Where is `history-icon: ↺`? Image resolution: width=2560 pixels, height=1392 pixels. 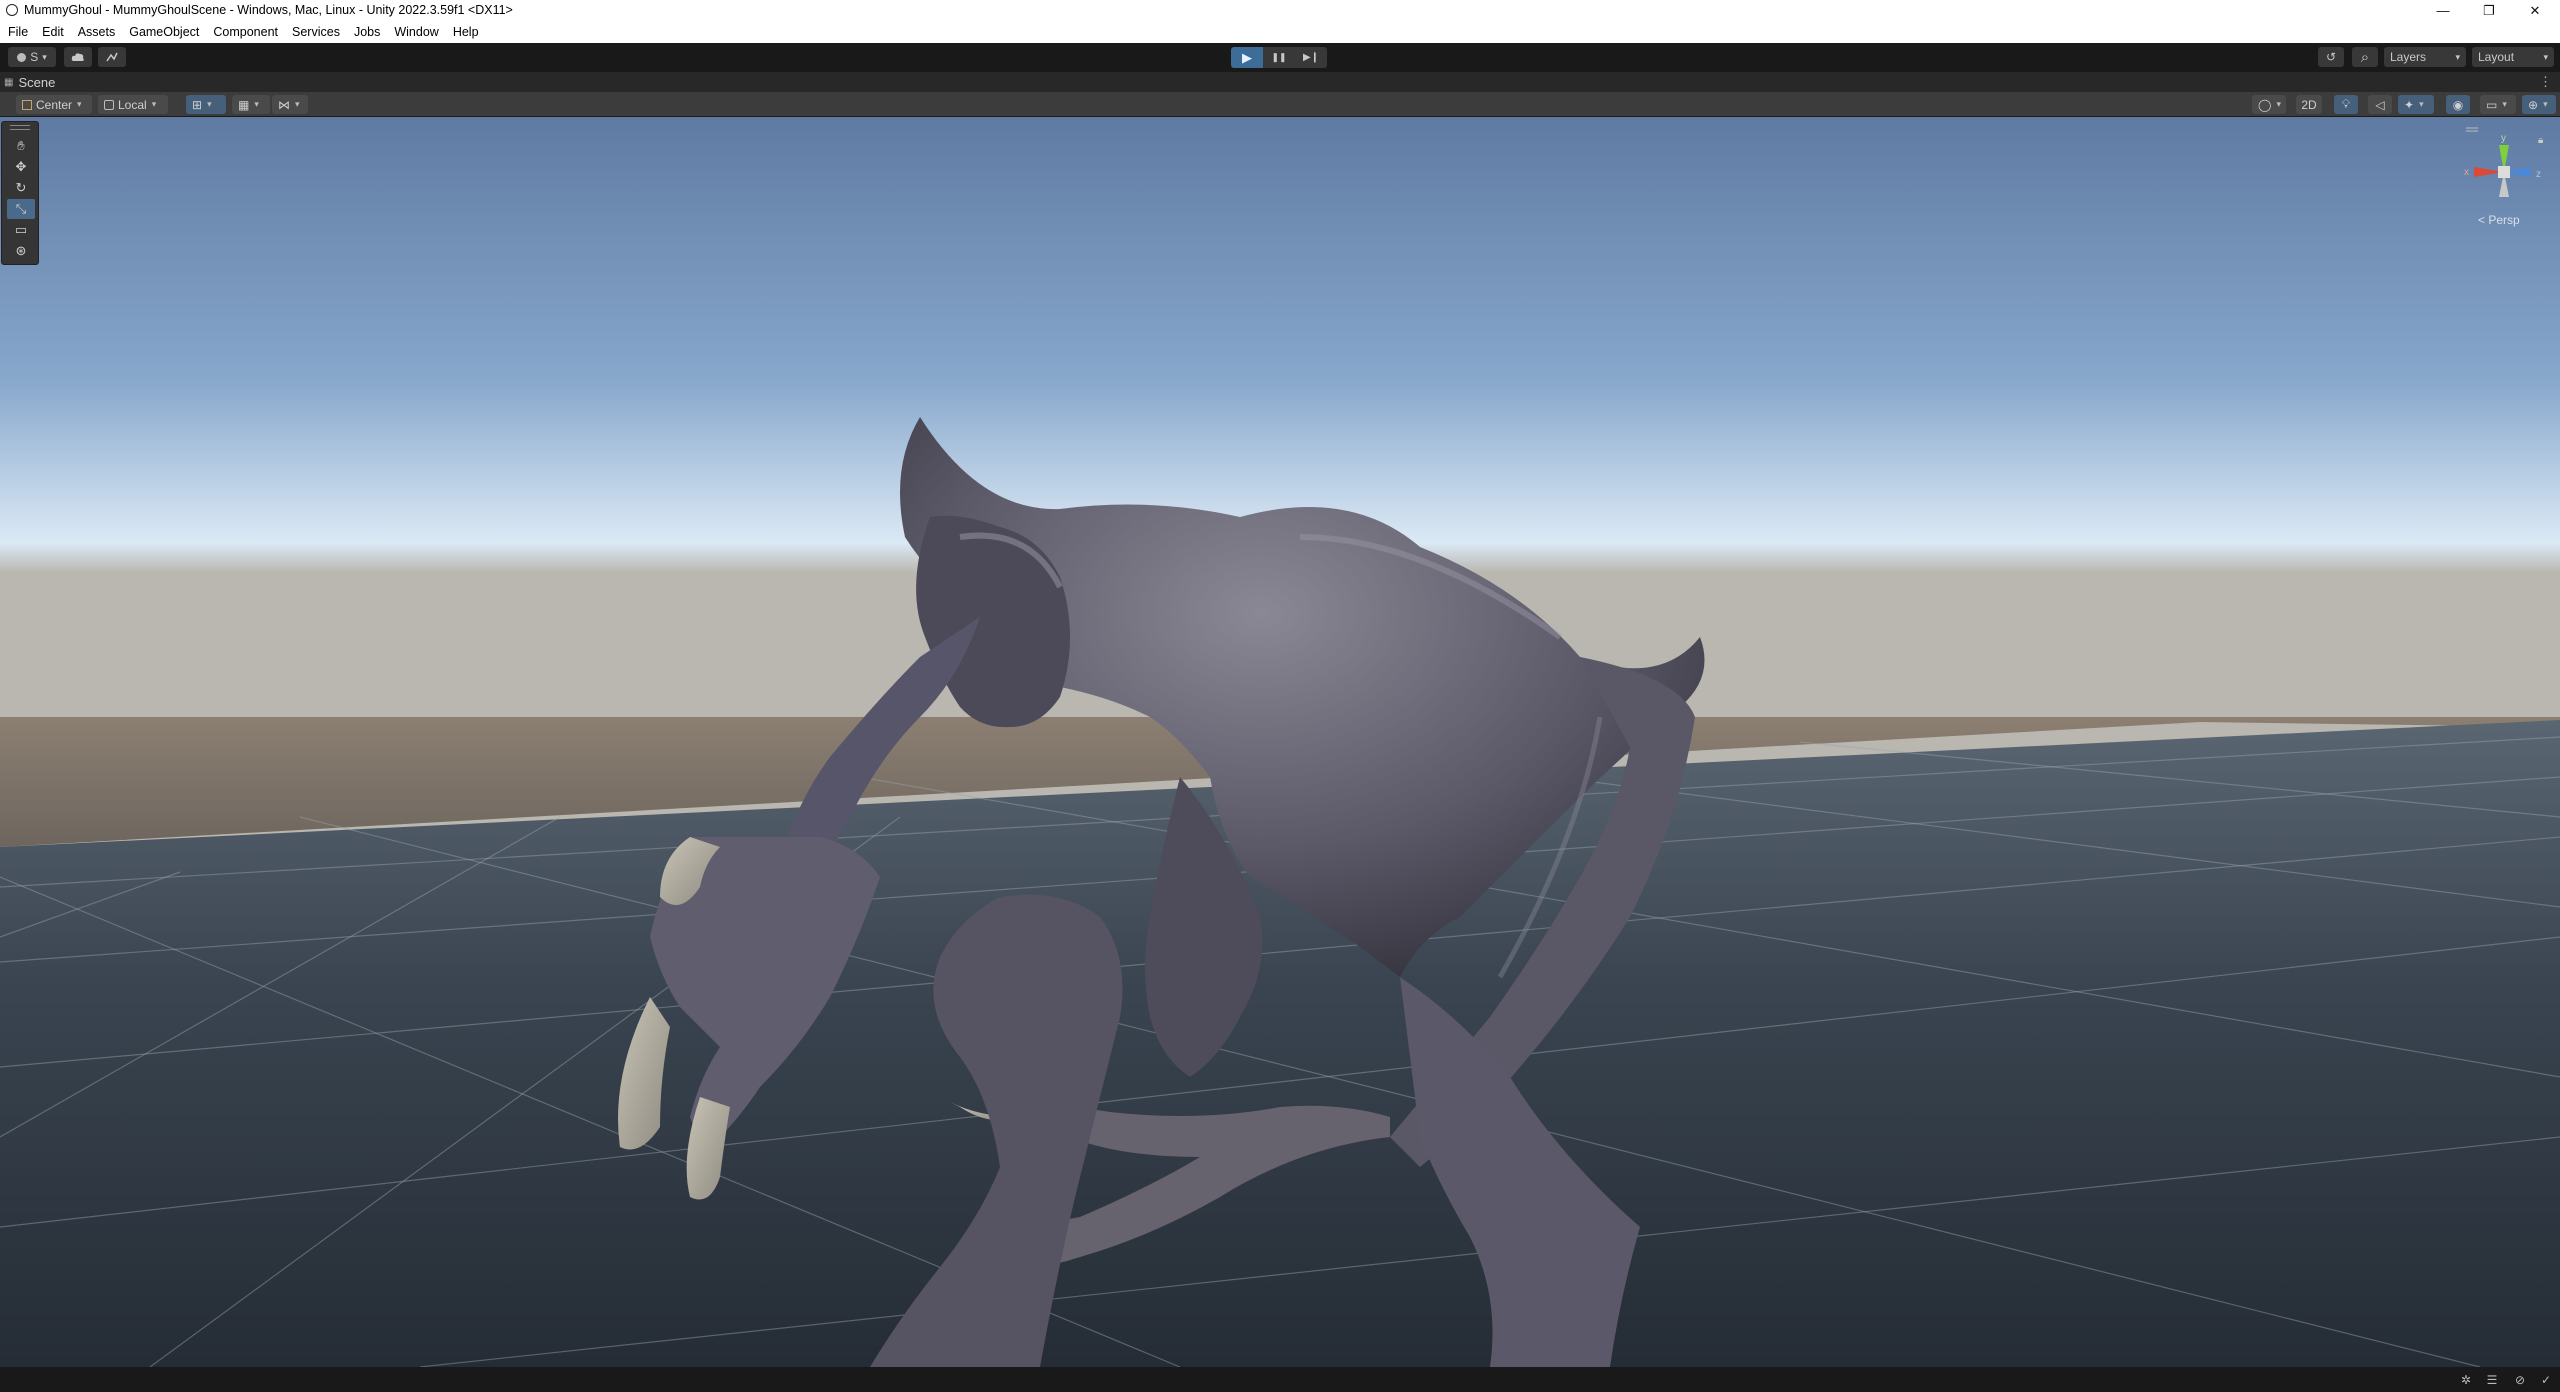 history-icon: ↺ is located at coordinates (2331, 57).